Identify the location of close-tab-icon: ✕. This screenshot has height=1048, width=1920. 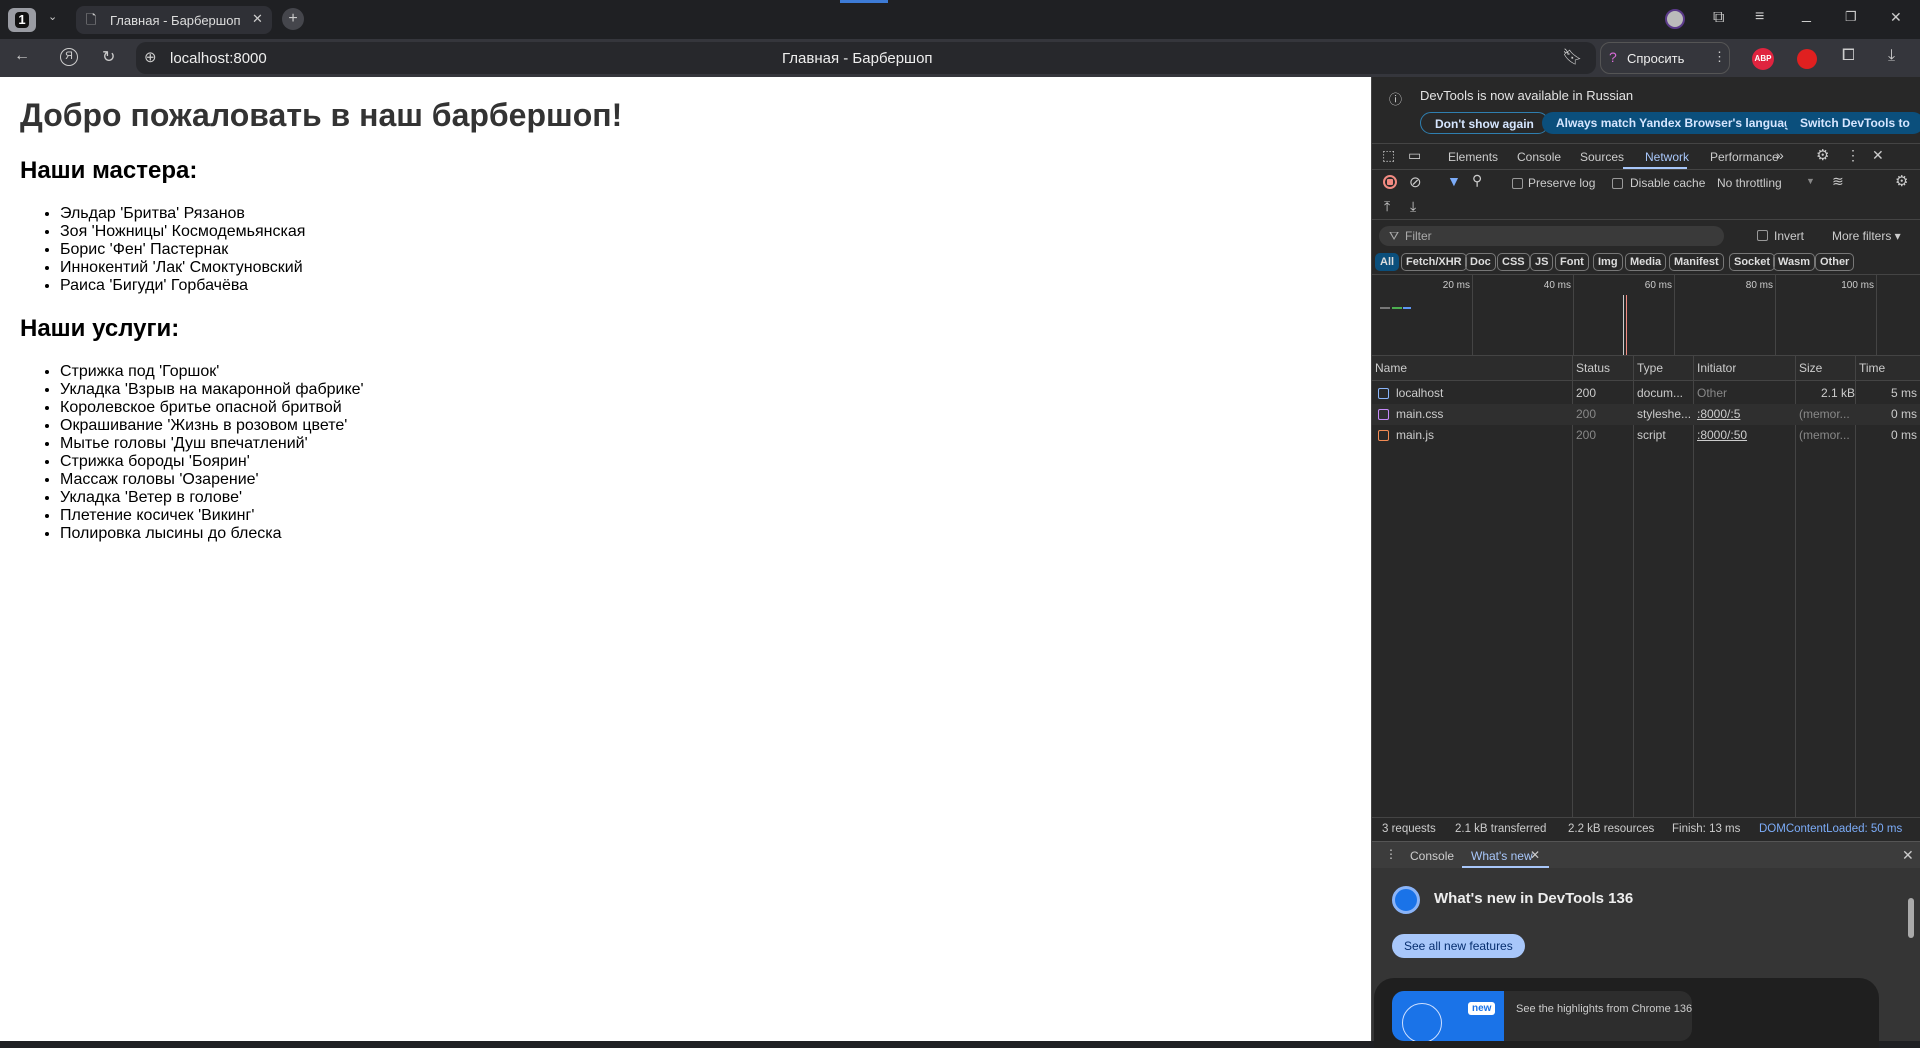
(257, 19).